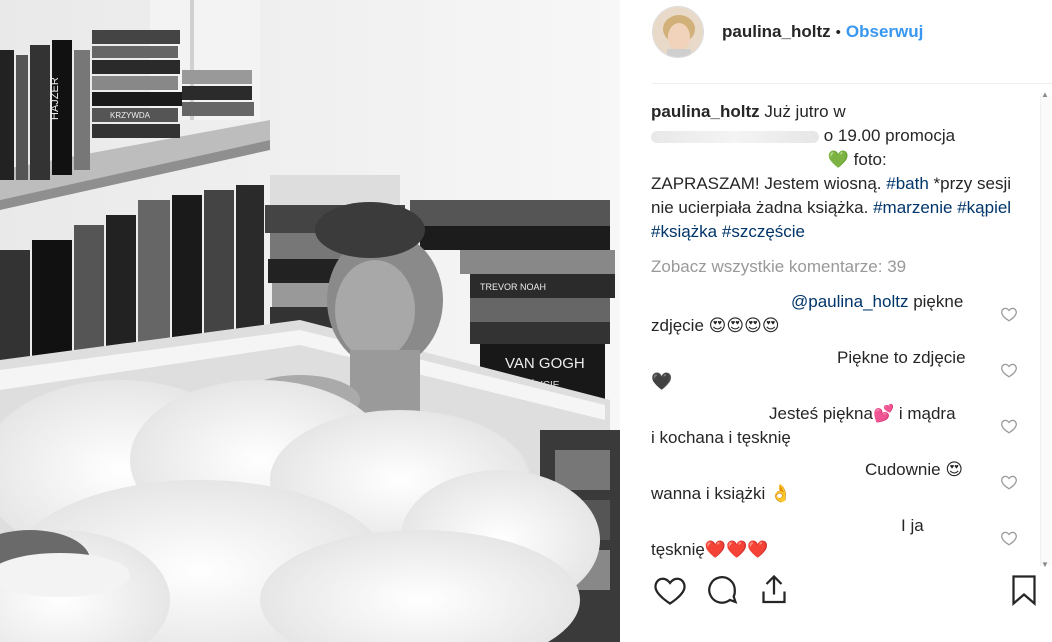 This screenshot has width=1052, height=642. Describe the element at coordinates (130, 115) in the screenshot. I see `svg-text: KRZYWDA` at that location.